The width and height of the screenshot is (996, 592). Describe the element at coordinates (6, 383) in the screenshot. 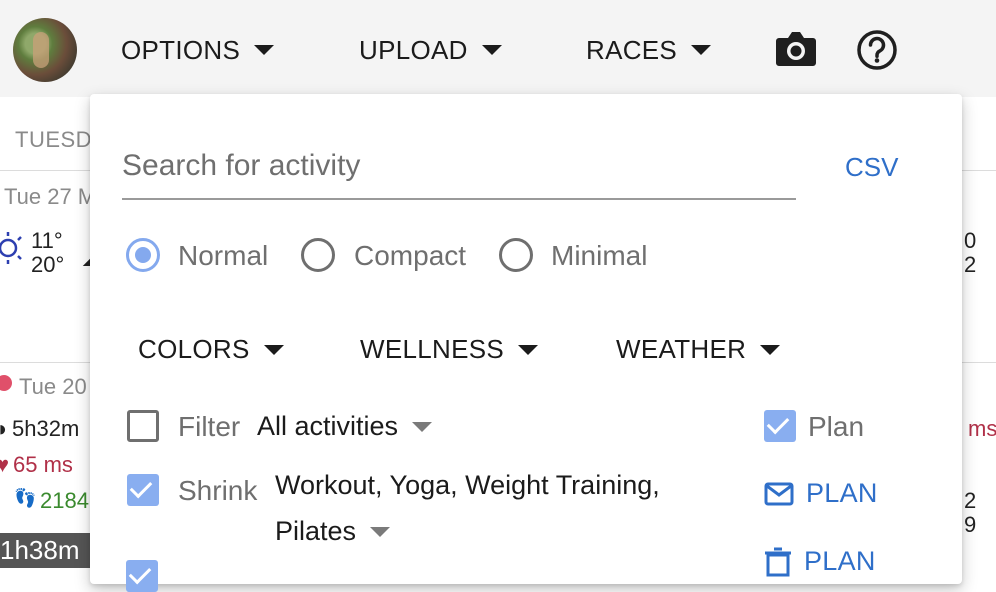

I see `status-dot` at that location.